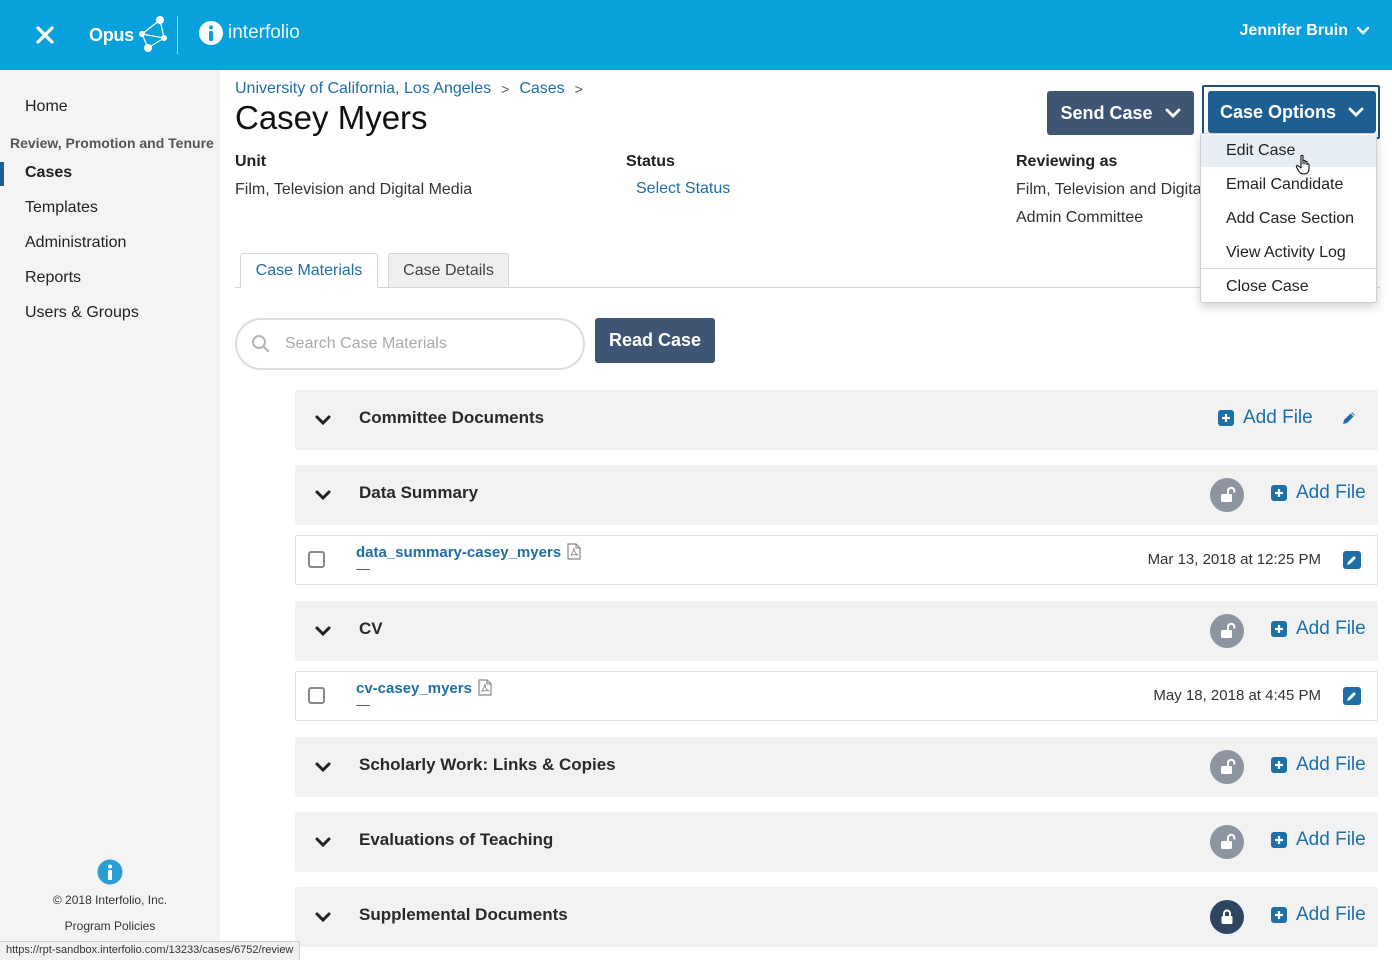 The height and width of the screenshot is (960, 1392). I want to click on user-menu: Jennifer Bruin, so click(1305, 31).